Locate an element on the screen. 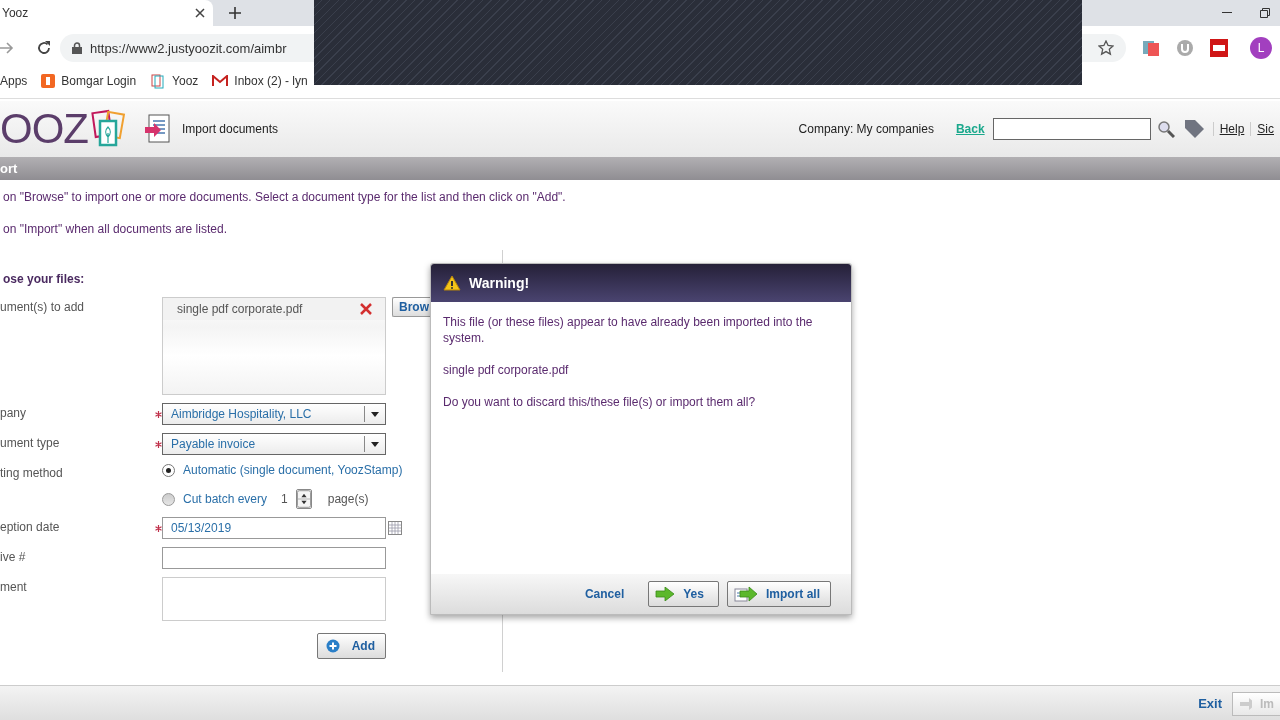 The height and width of the screenshot is (720, 1280). close-icon is located at coordinates (200, 13).